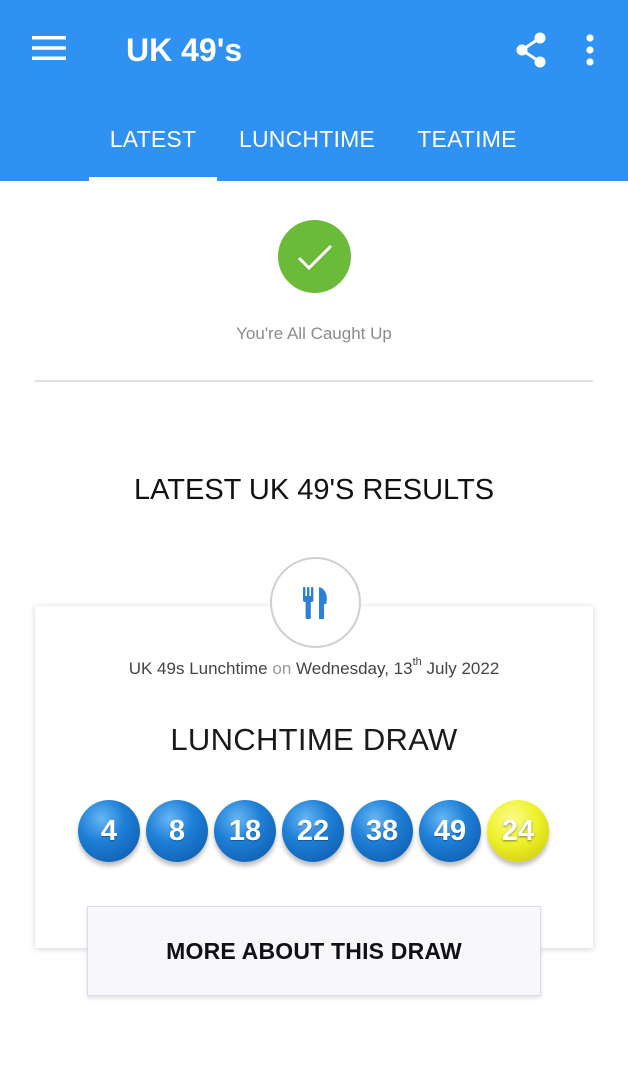  What do you see at coordinates (314, 490) in the screenshot?
I see `section-heading: LATEST UK 49'S RESULTS` at bounding box center [314, 490].